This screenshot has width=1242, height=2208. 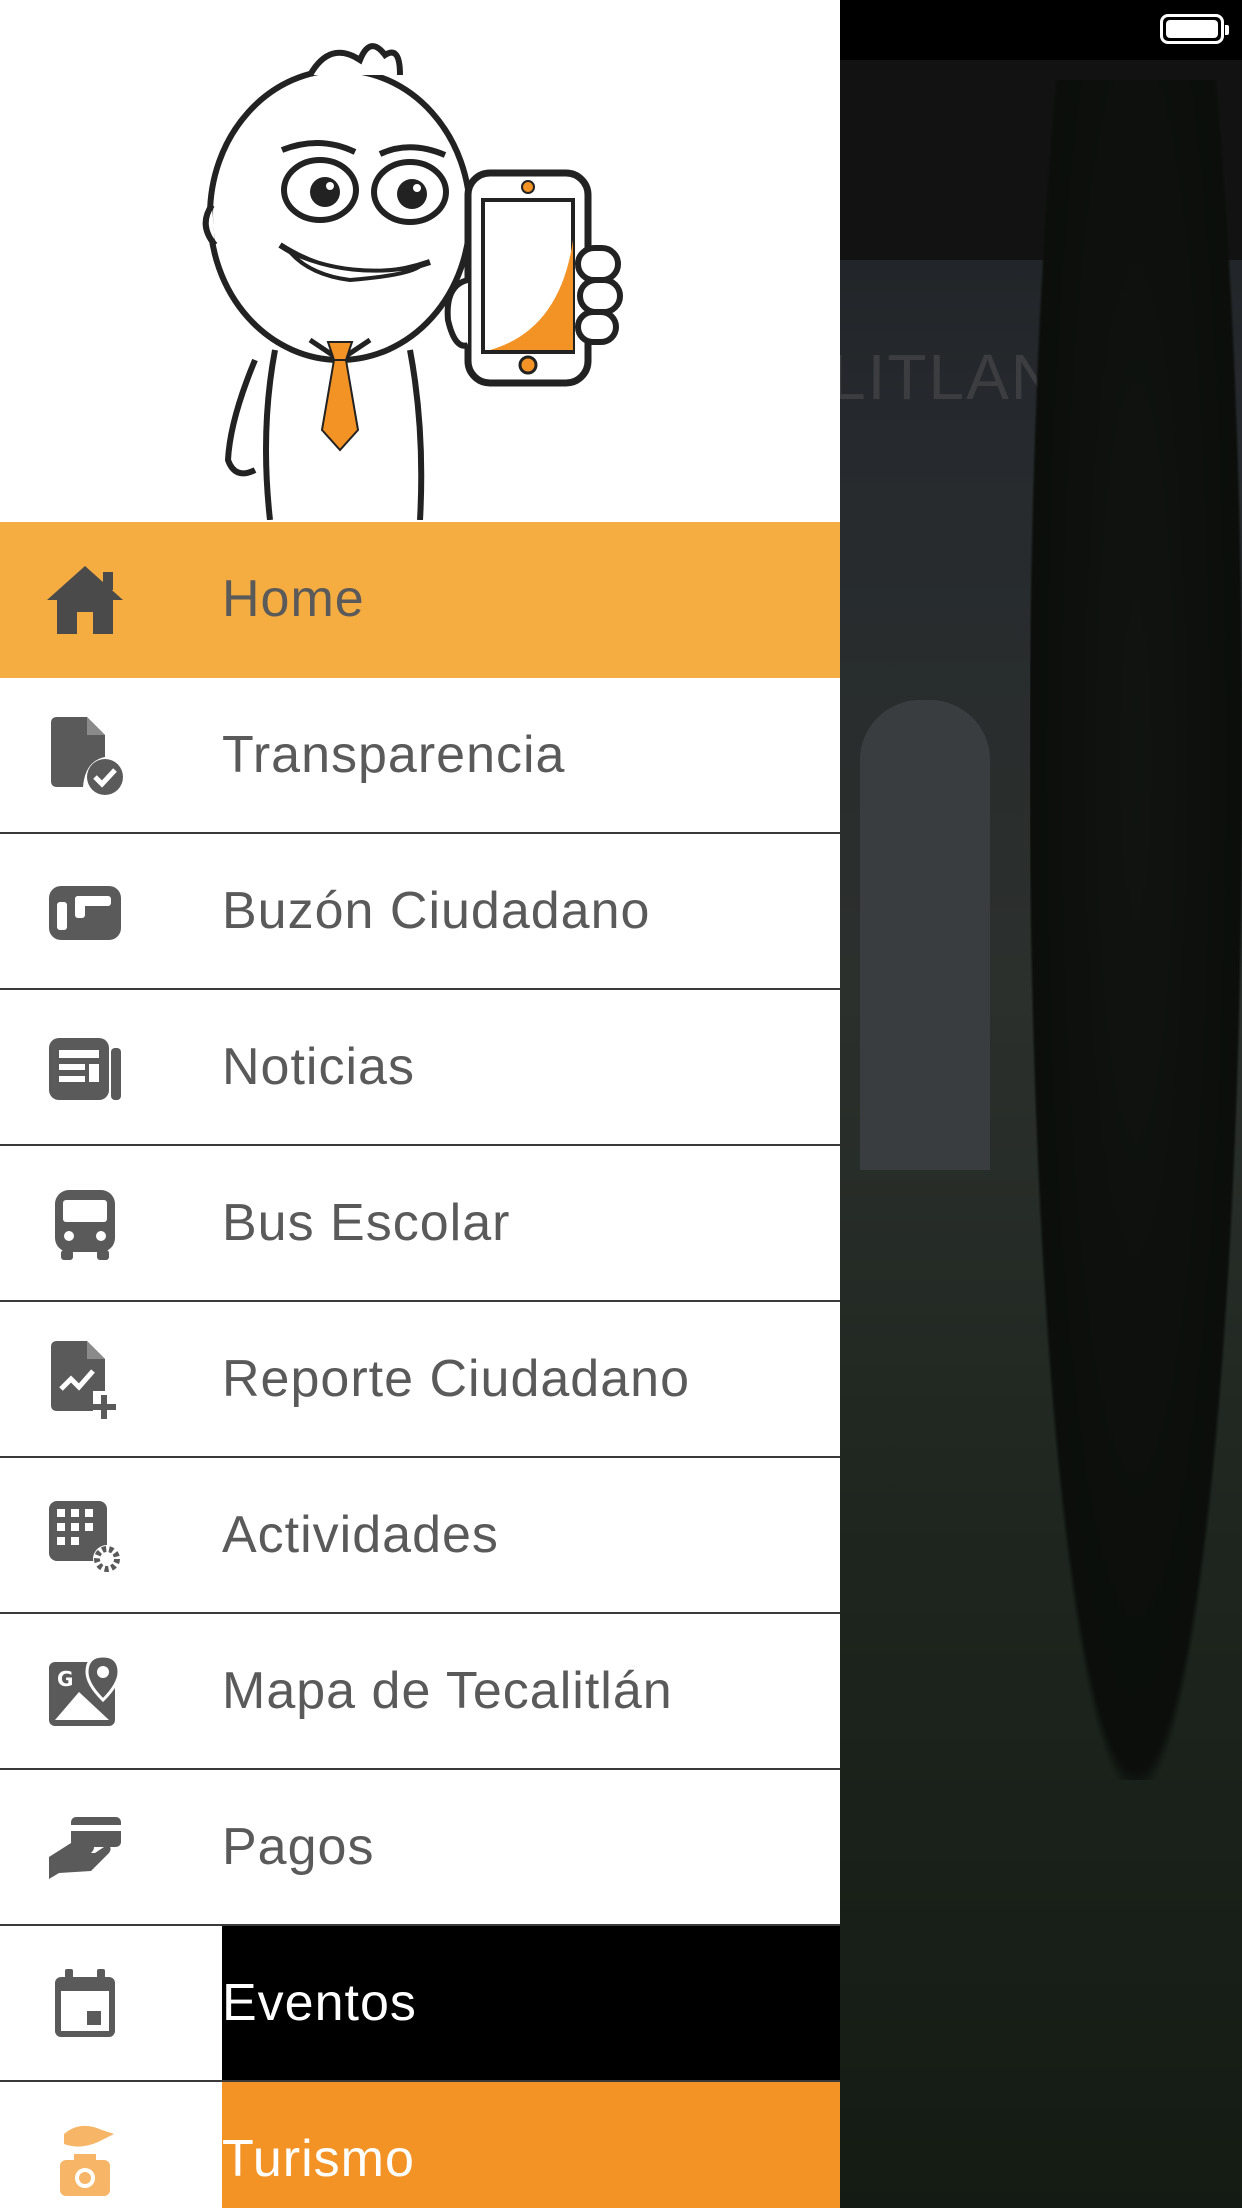 I want to click on menu-item-mapa: G Mapa de Tecalitlán, so click(x=420, y=1692).